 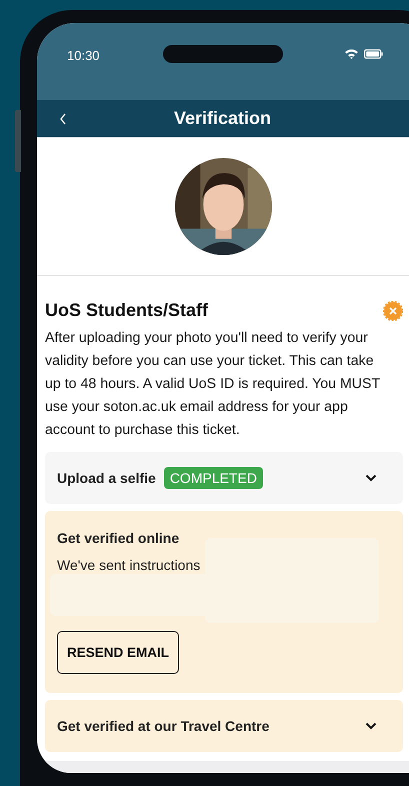 What do you see at coordinates (373, 53) in the screenshot?
I see `battery-icon` at bounding box center [373, 53].